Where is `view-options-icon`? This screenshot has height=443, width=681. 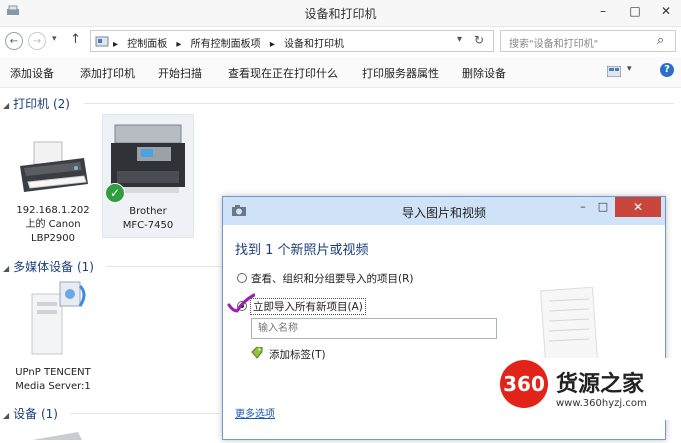 view-options-icon is located at coordinates (614, 71).